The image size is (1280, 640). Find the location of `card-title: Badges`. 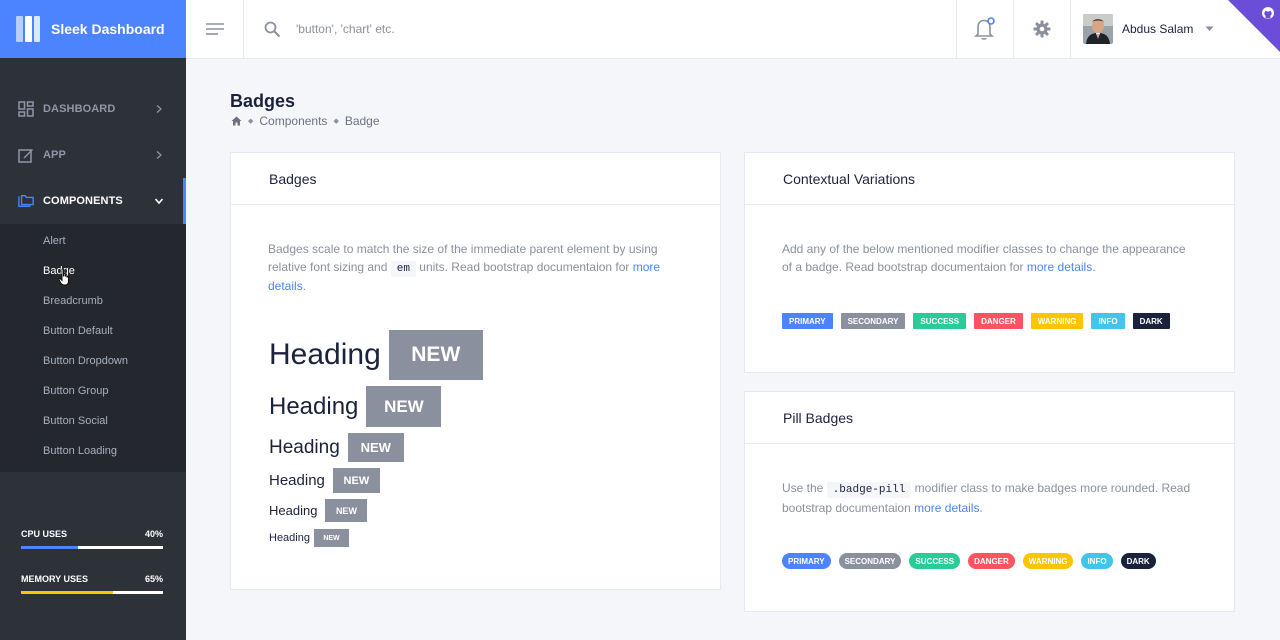

card-title: Badges is located at coordinates (475, 179).